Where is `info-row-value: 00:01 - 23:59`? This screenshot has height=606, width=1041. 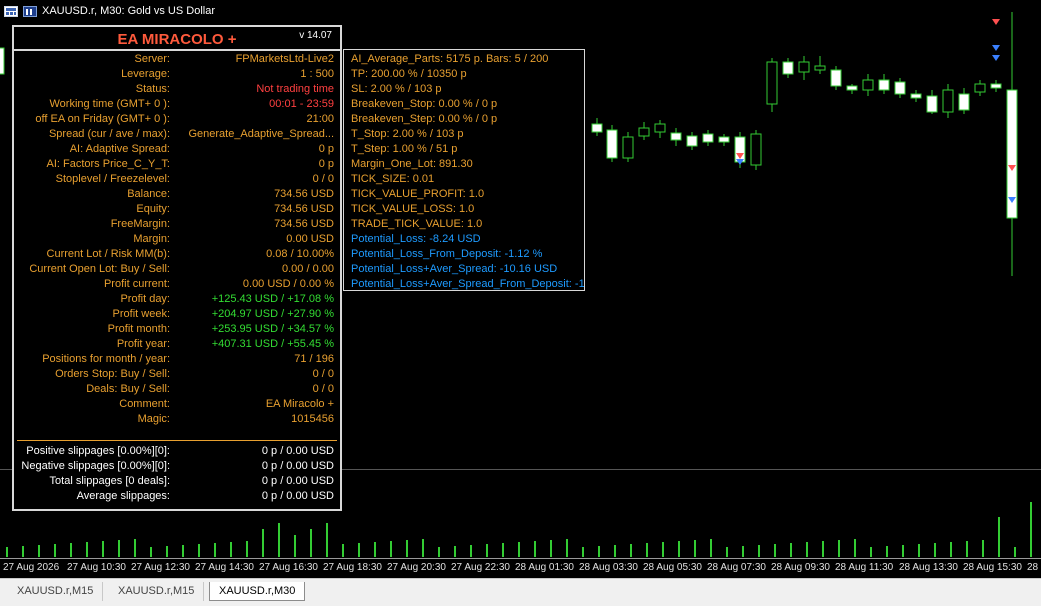 info-row-value: 00:01 - 23:59 is located at coordinates (301, 104).